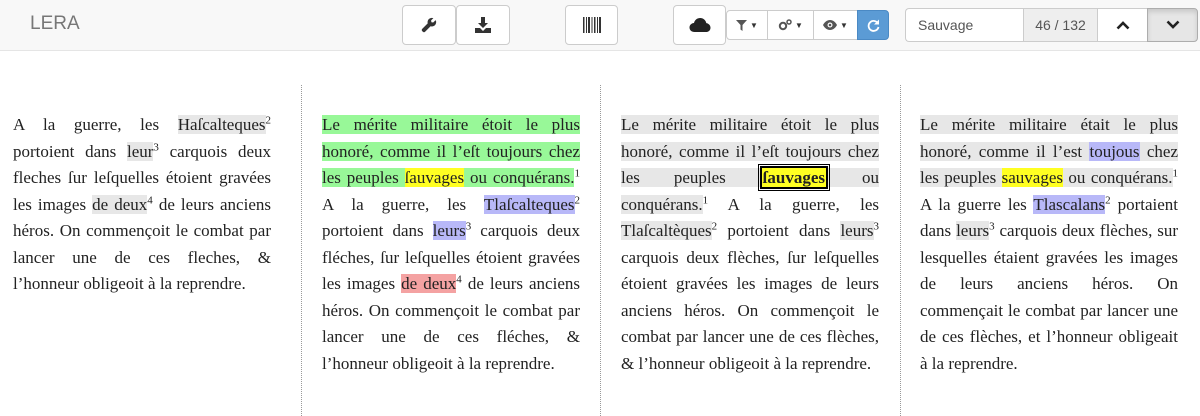  What do you see at coordinates (529, 204) in the screenshot?
I see `highlighted-segment: Tlaſcalteques` at bounding box center [529, 204].